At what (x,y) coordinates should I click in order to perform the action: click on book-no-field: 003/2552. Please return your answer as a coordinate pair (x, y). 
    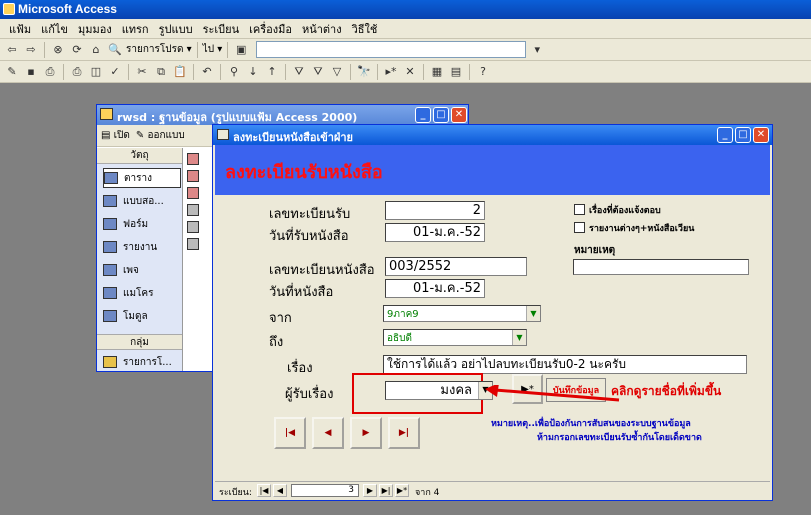
    Looking at the image, I should click on (456, 266).